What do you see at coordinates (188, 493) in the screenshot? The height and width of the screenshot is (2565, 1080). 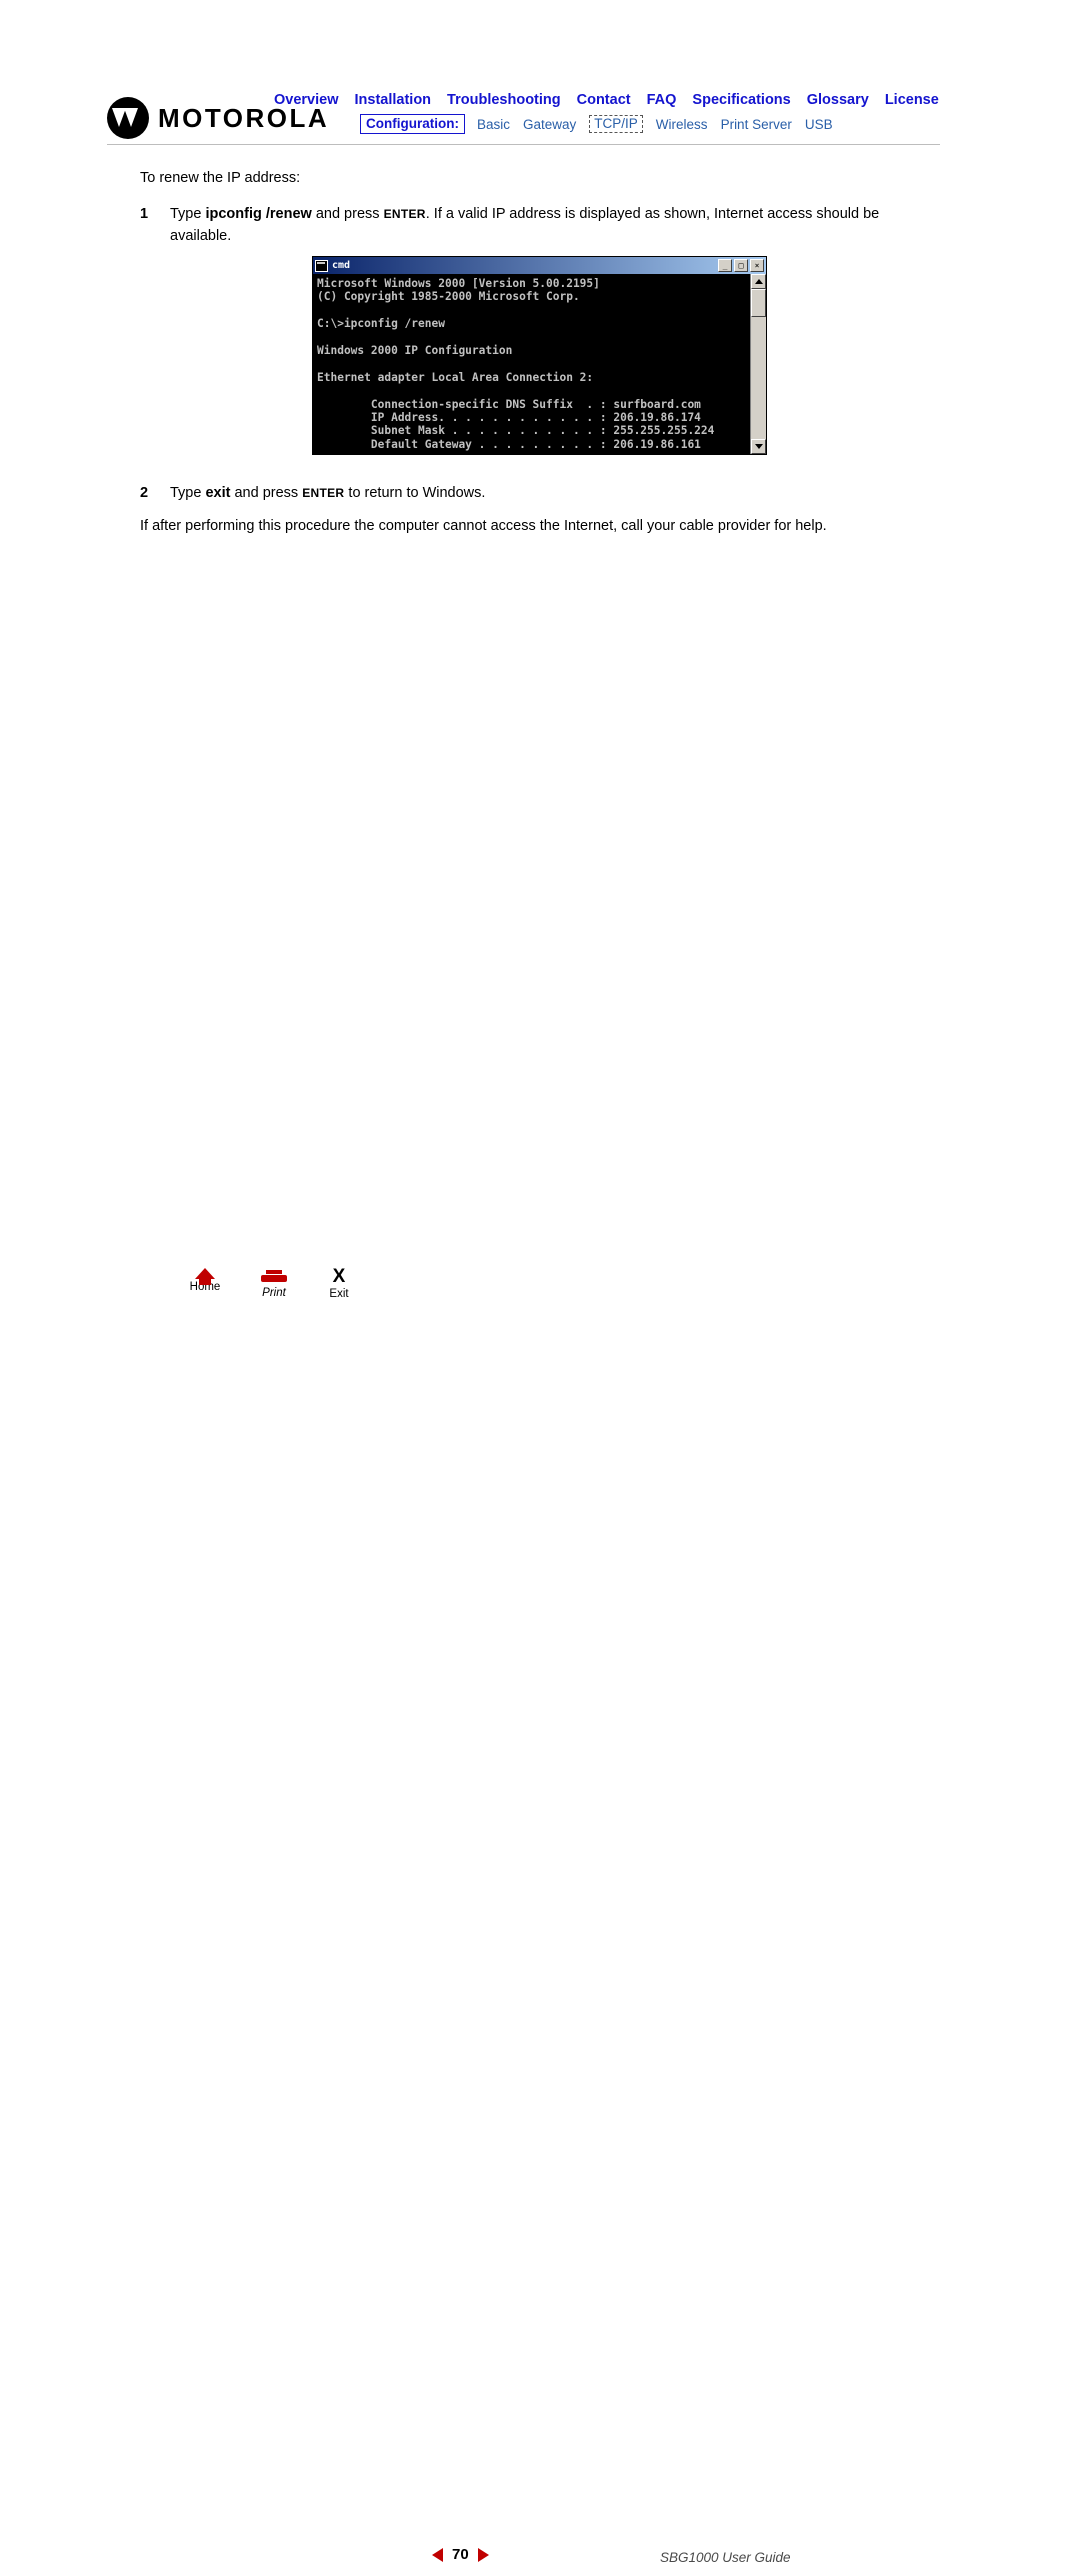 I see `step-2-part1: Type` at bounding box center [188, 493].